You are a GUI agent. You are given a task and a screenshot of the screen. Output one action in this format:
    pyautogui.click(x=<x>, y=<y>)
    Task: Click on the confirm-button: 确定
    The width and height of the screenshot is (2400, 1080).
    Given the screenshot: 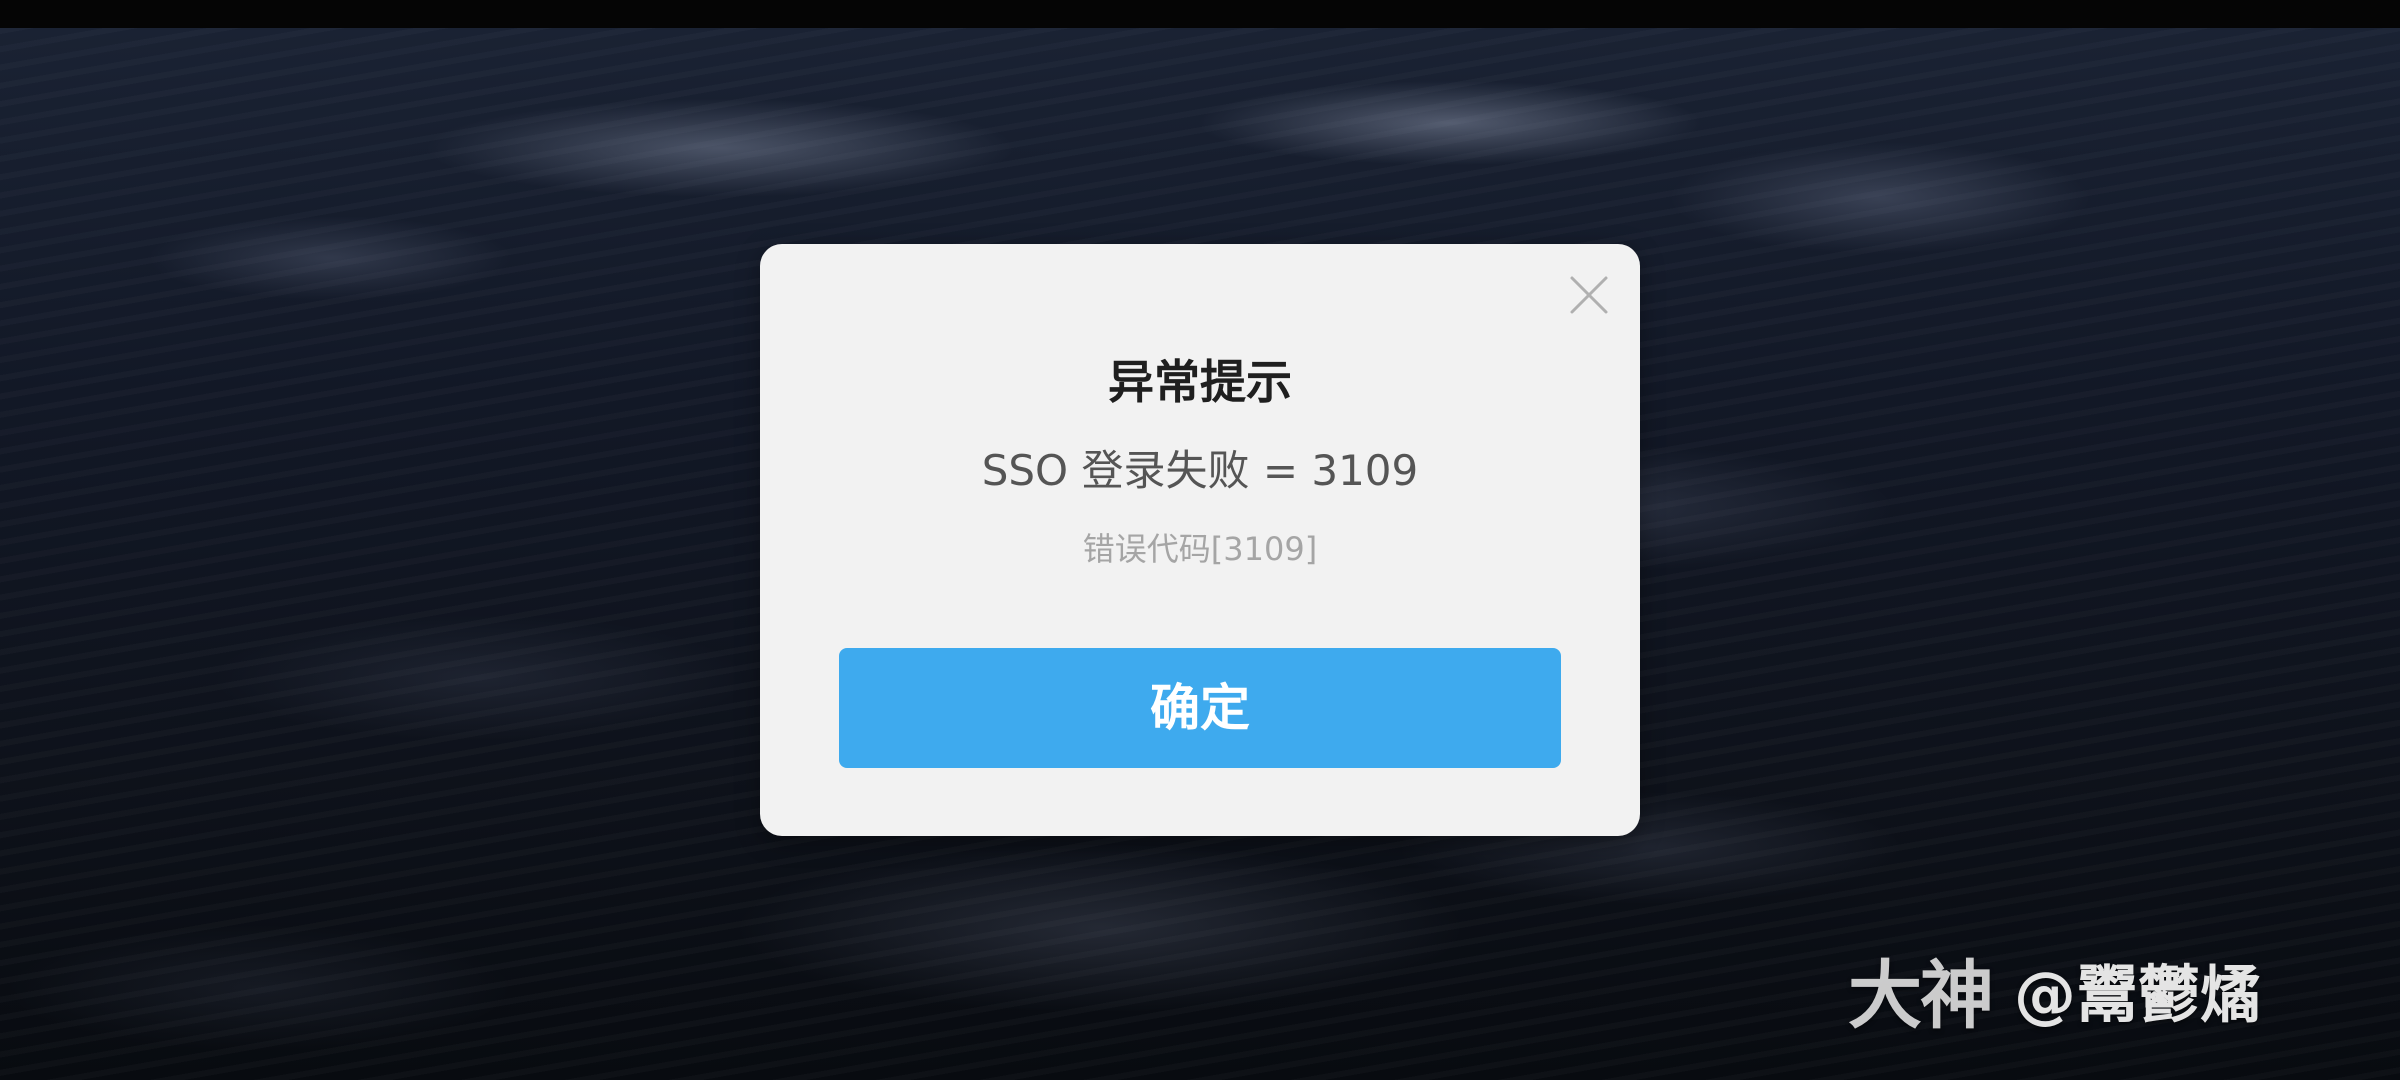 What is the action you would take?
    pyautogui.click(x=1200, y=708)
    